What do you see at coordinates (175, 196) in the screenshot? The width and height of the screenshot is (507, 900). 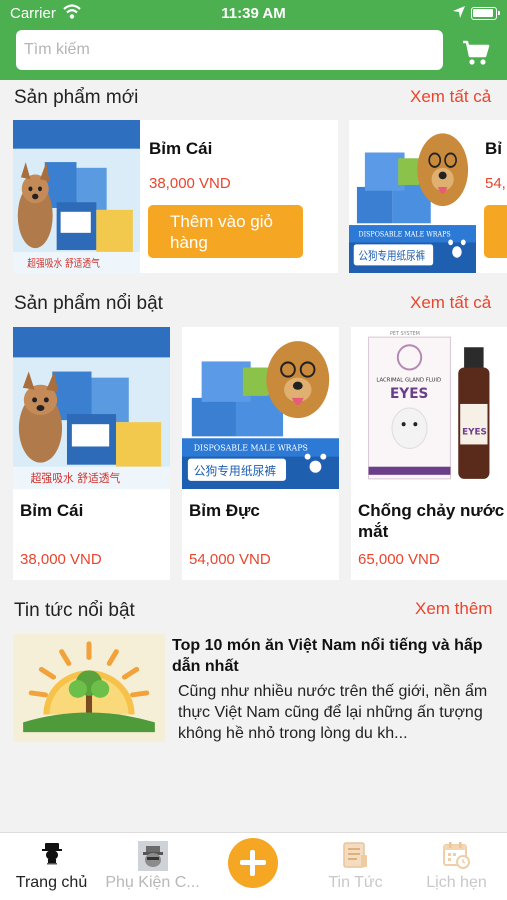 I see `new-product-card: Bỉm Cái 38,000 VND Thêm vào giỏ hàng` at bounding box center [175, 196].